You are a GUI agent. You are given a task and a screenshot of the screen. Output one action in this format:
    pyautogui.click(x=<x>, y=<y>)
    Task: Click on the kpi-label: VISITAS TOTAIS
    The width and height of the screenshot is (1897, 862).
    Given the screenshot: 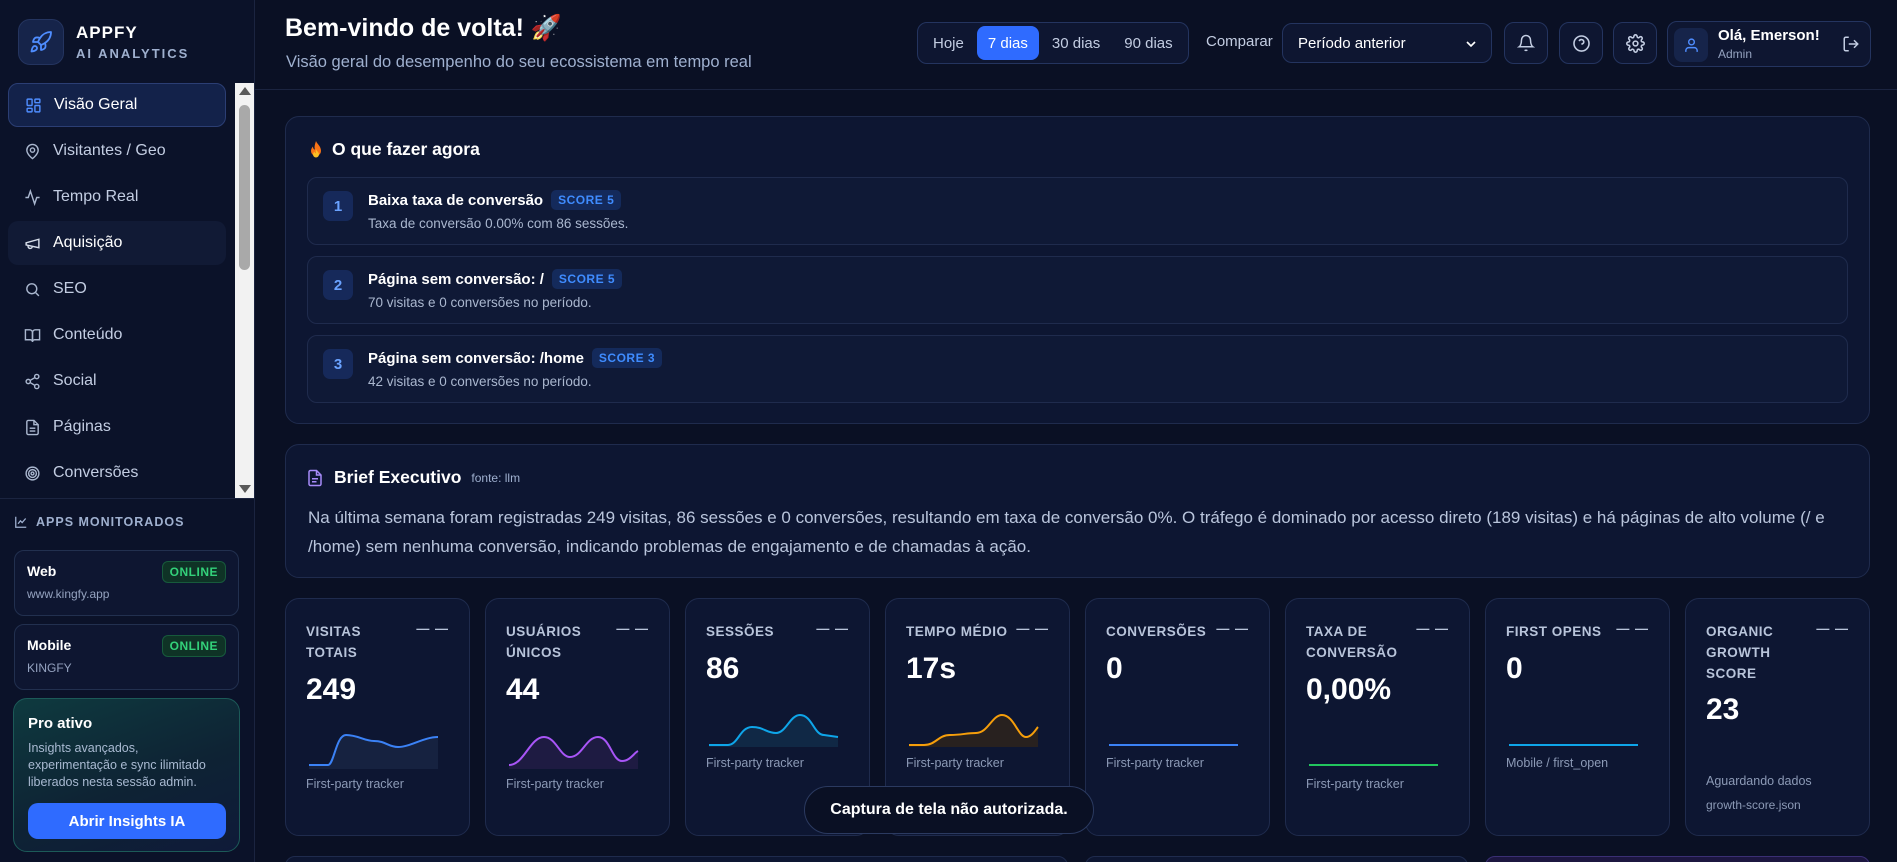 What is the action you would take?
    pyautogui.click(x=334, y=642)
    